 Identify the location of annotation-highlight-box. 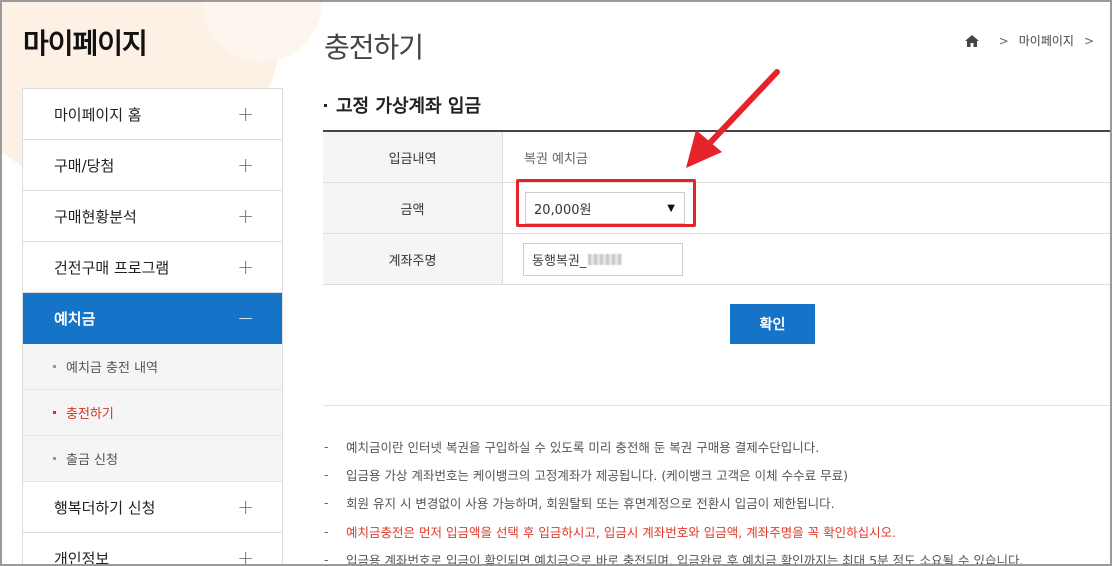
(606, 203).